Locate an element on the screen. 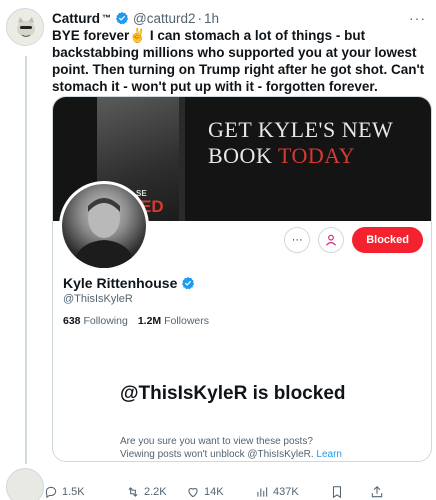 This screenshot has height=500, width=436. person-photo-icon is located at coordinates (104, 233).